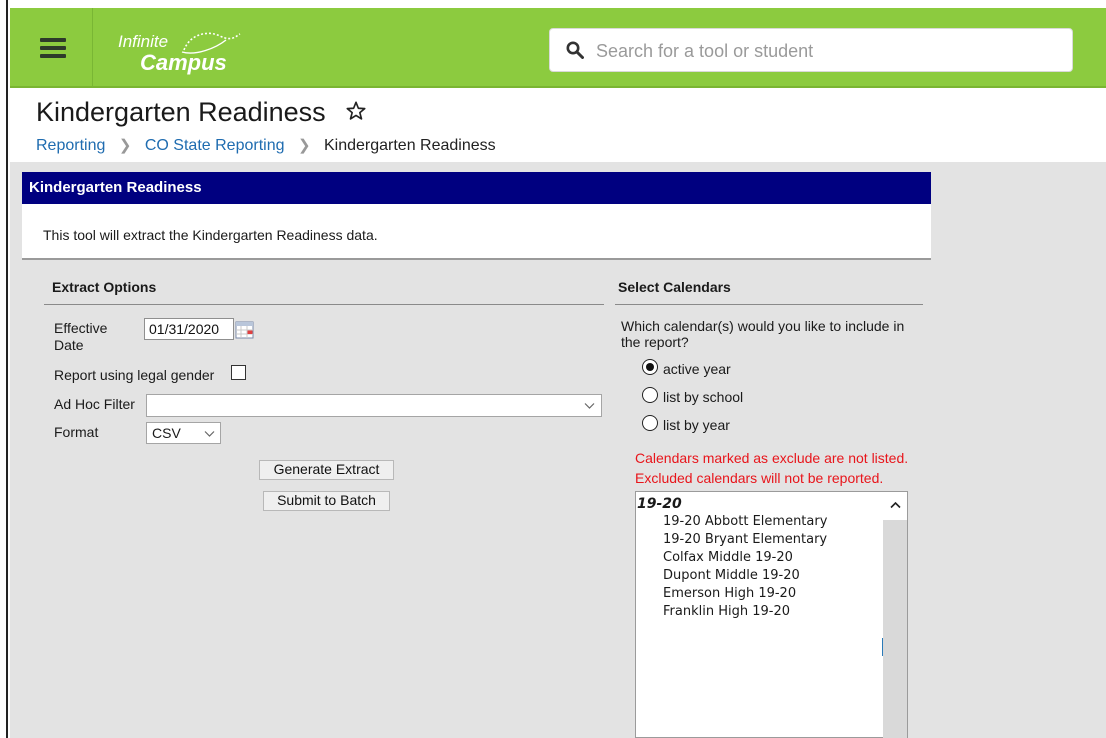 This screenshot has height=738, width=1106. Describe the element at coordinates (94, 404) in the screenshot. I see `adhoc-filter-label: Ad Hoc Filter` at that location.